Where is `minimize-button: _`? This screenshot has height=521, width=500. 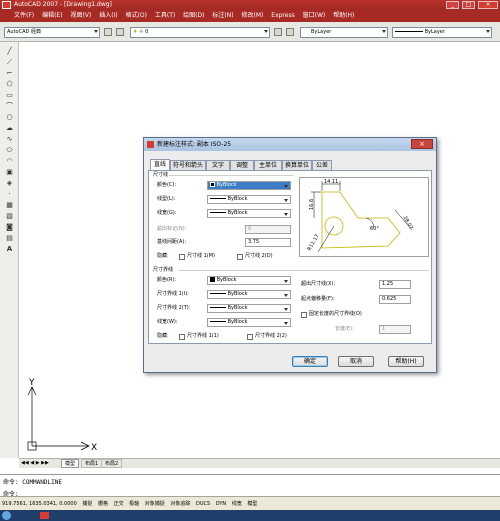
minimize-button: _ is located at coordinates (452, 5).